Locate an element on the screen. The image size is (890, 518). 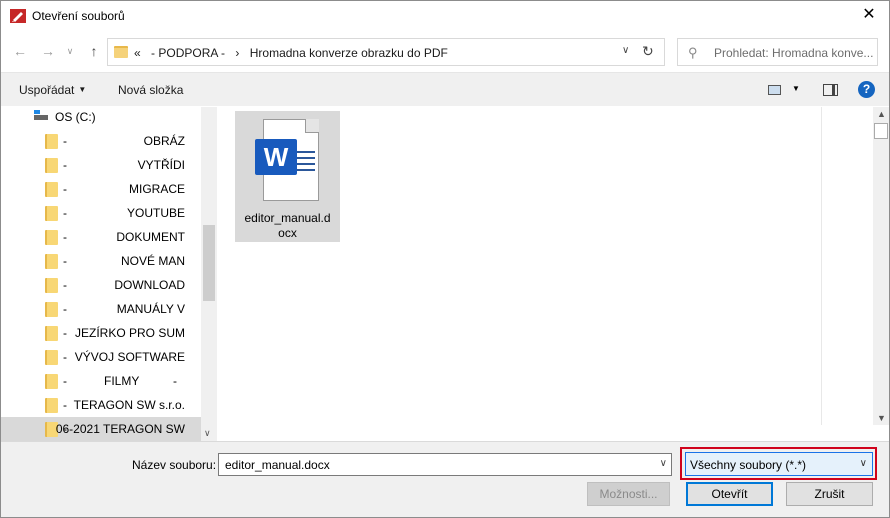
organize-button: Uspořádat ▼ is located at coordinates (52, 90).